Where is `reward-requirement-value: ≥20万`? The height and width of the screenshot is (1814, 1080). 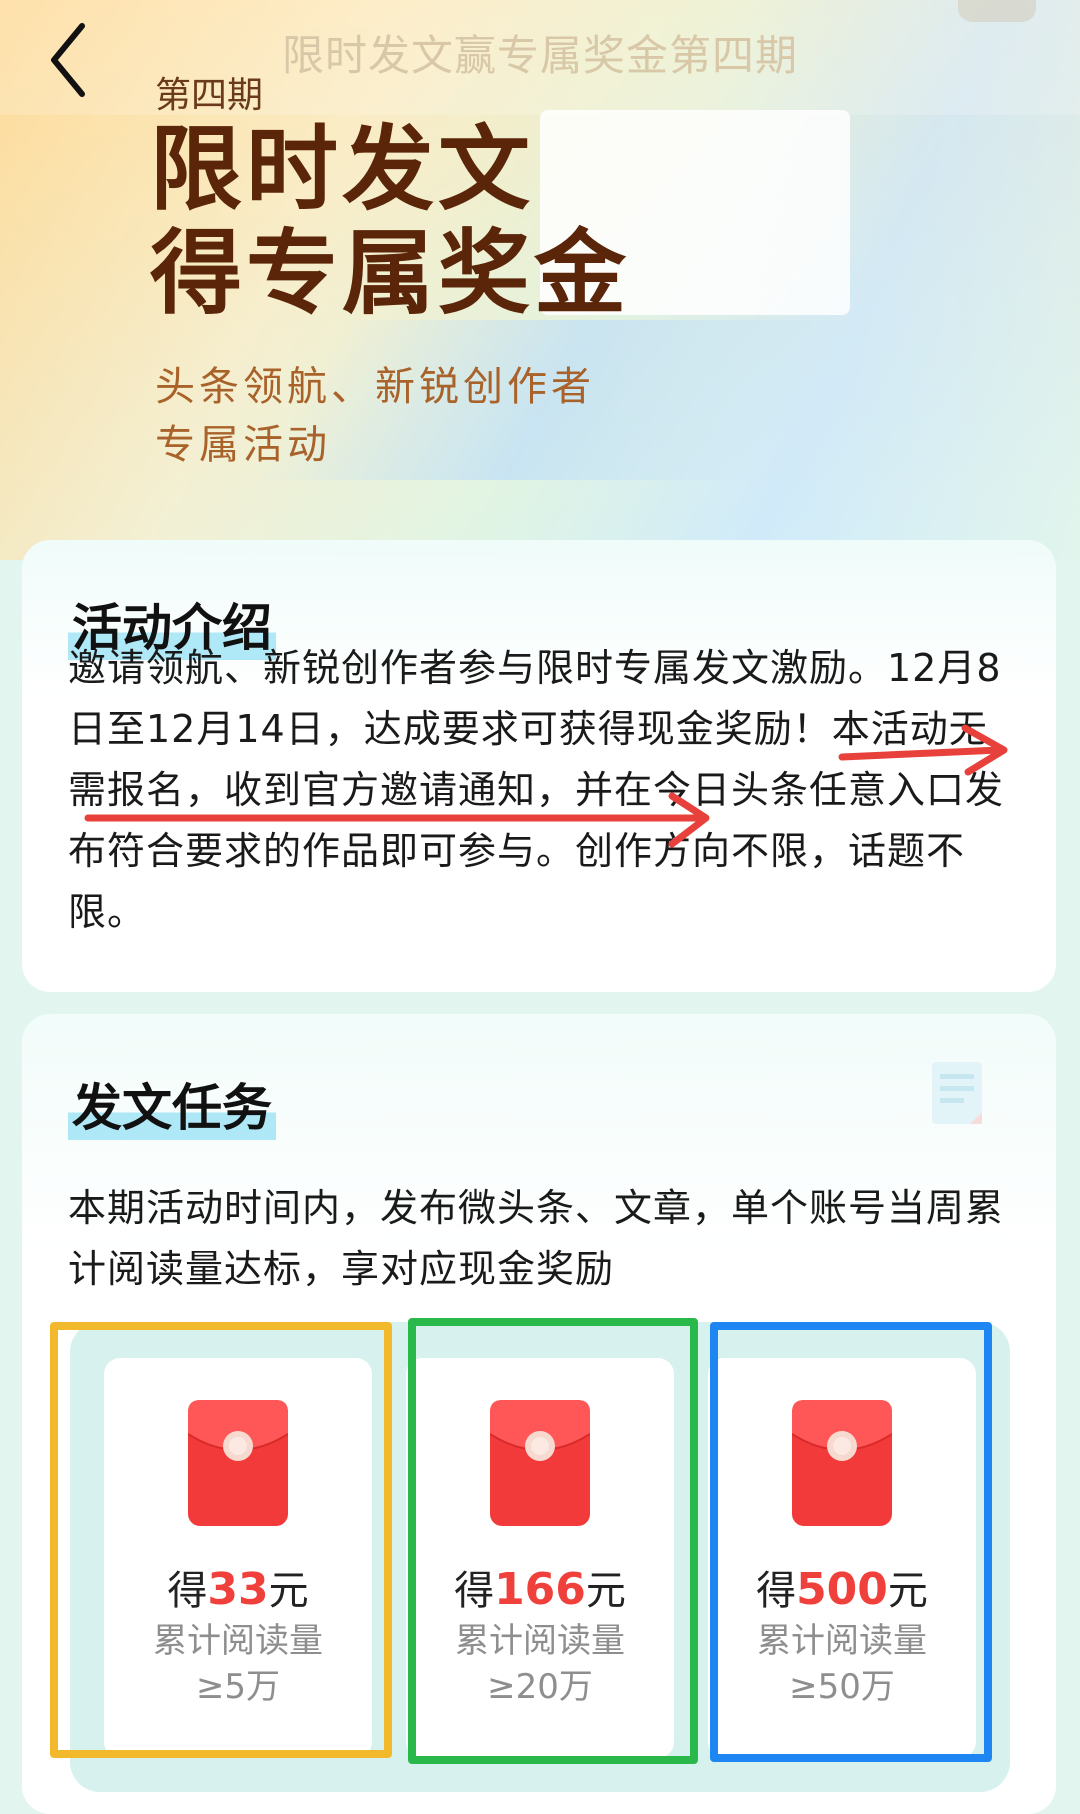 reward-requirement-value: ≥20万 is located at coordinates (540, 1687).